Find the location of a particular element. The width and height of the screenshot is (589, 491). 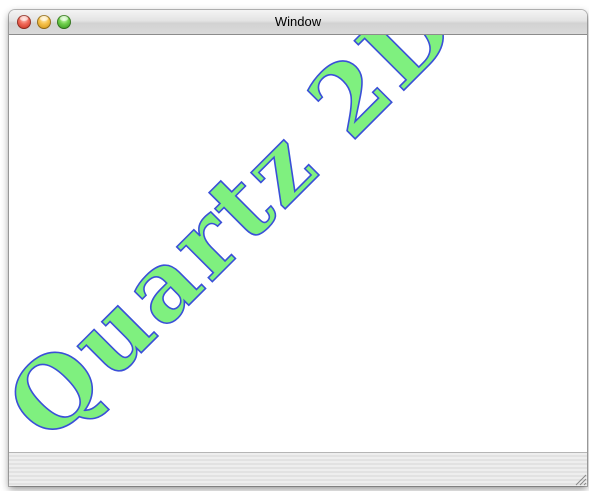

title-bar: Window is located at coordinates (298, 22).